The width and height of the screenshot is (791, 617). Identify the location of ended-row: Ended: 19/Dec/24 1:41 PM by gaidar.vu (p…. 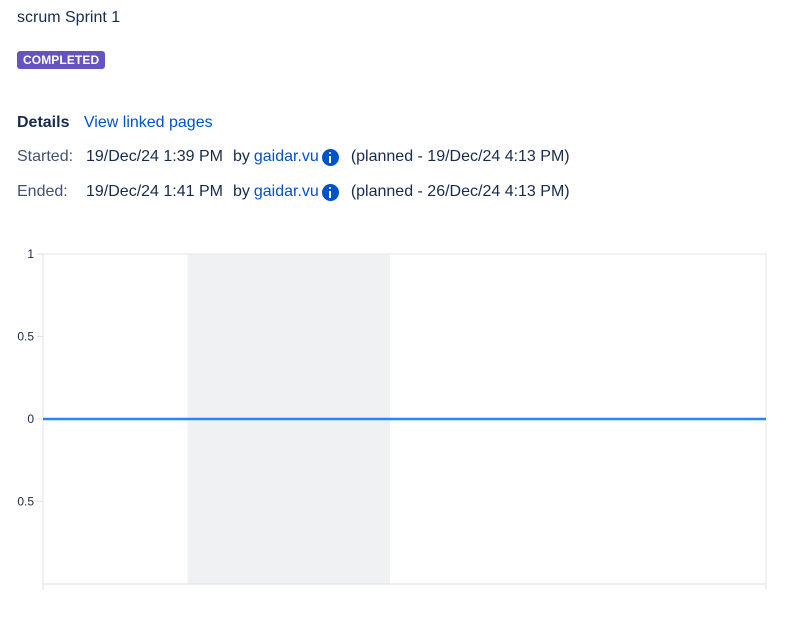
(293, 192).